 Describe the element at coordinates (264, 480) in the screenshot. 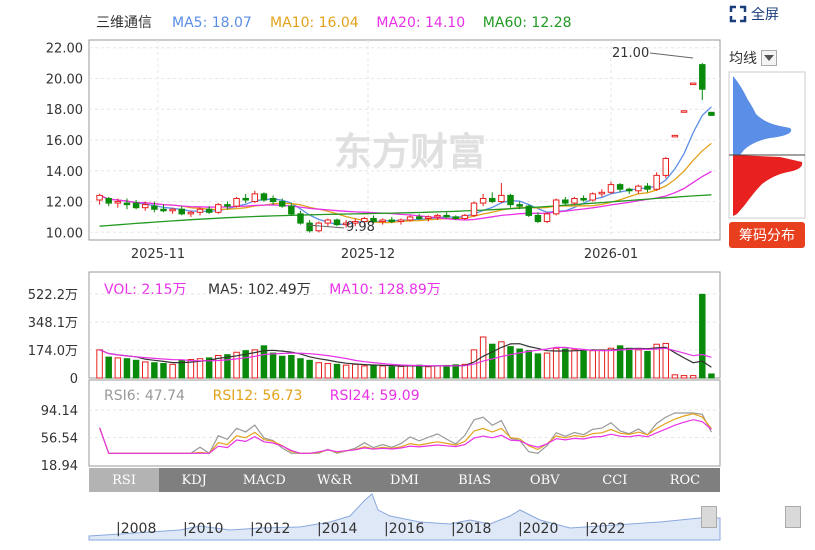

I see `tab-macd: MACD` at that location.